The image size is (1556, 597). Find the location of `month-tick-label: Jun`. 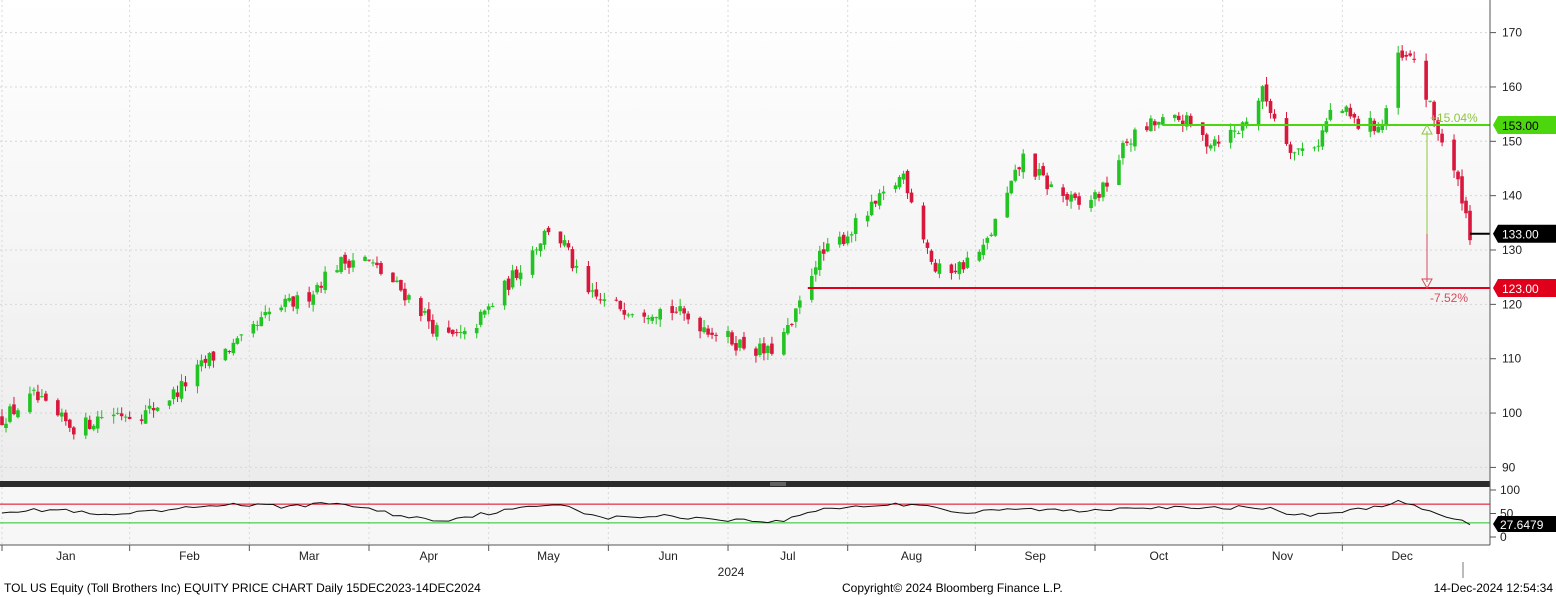

month-tick-label: Jun is located at coordinates (668, 556).